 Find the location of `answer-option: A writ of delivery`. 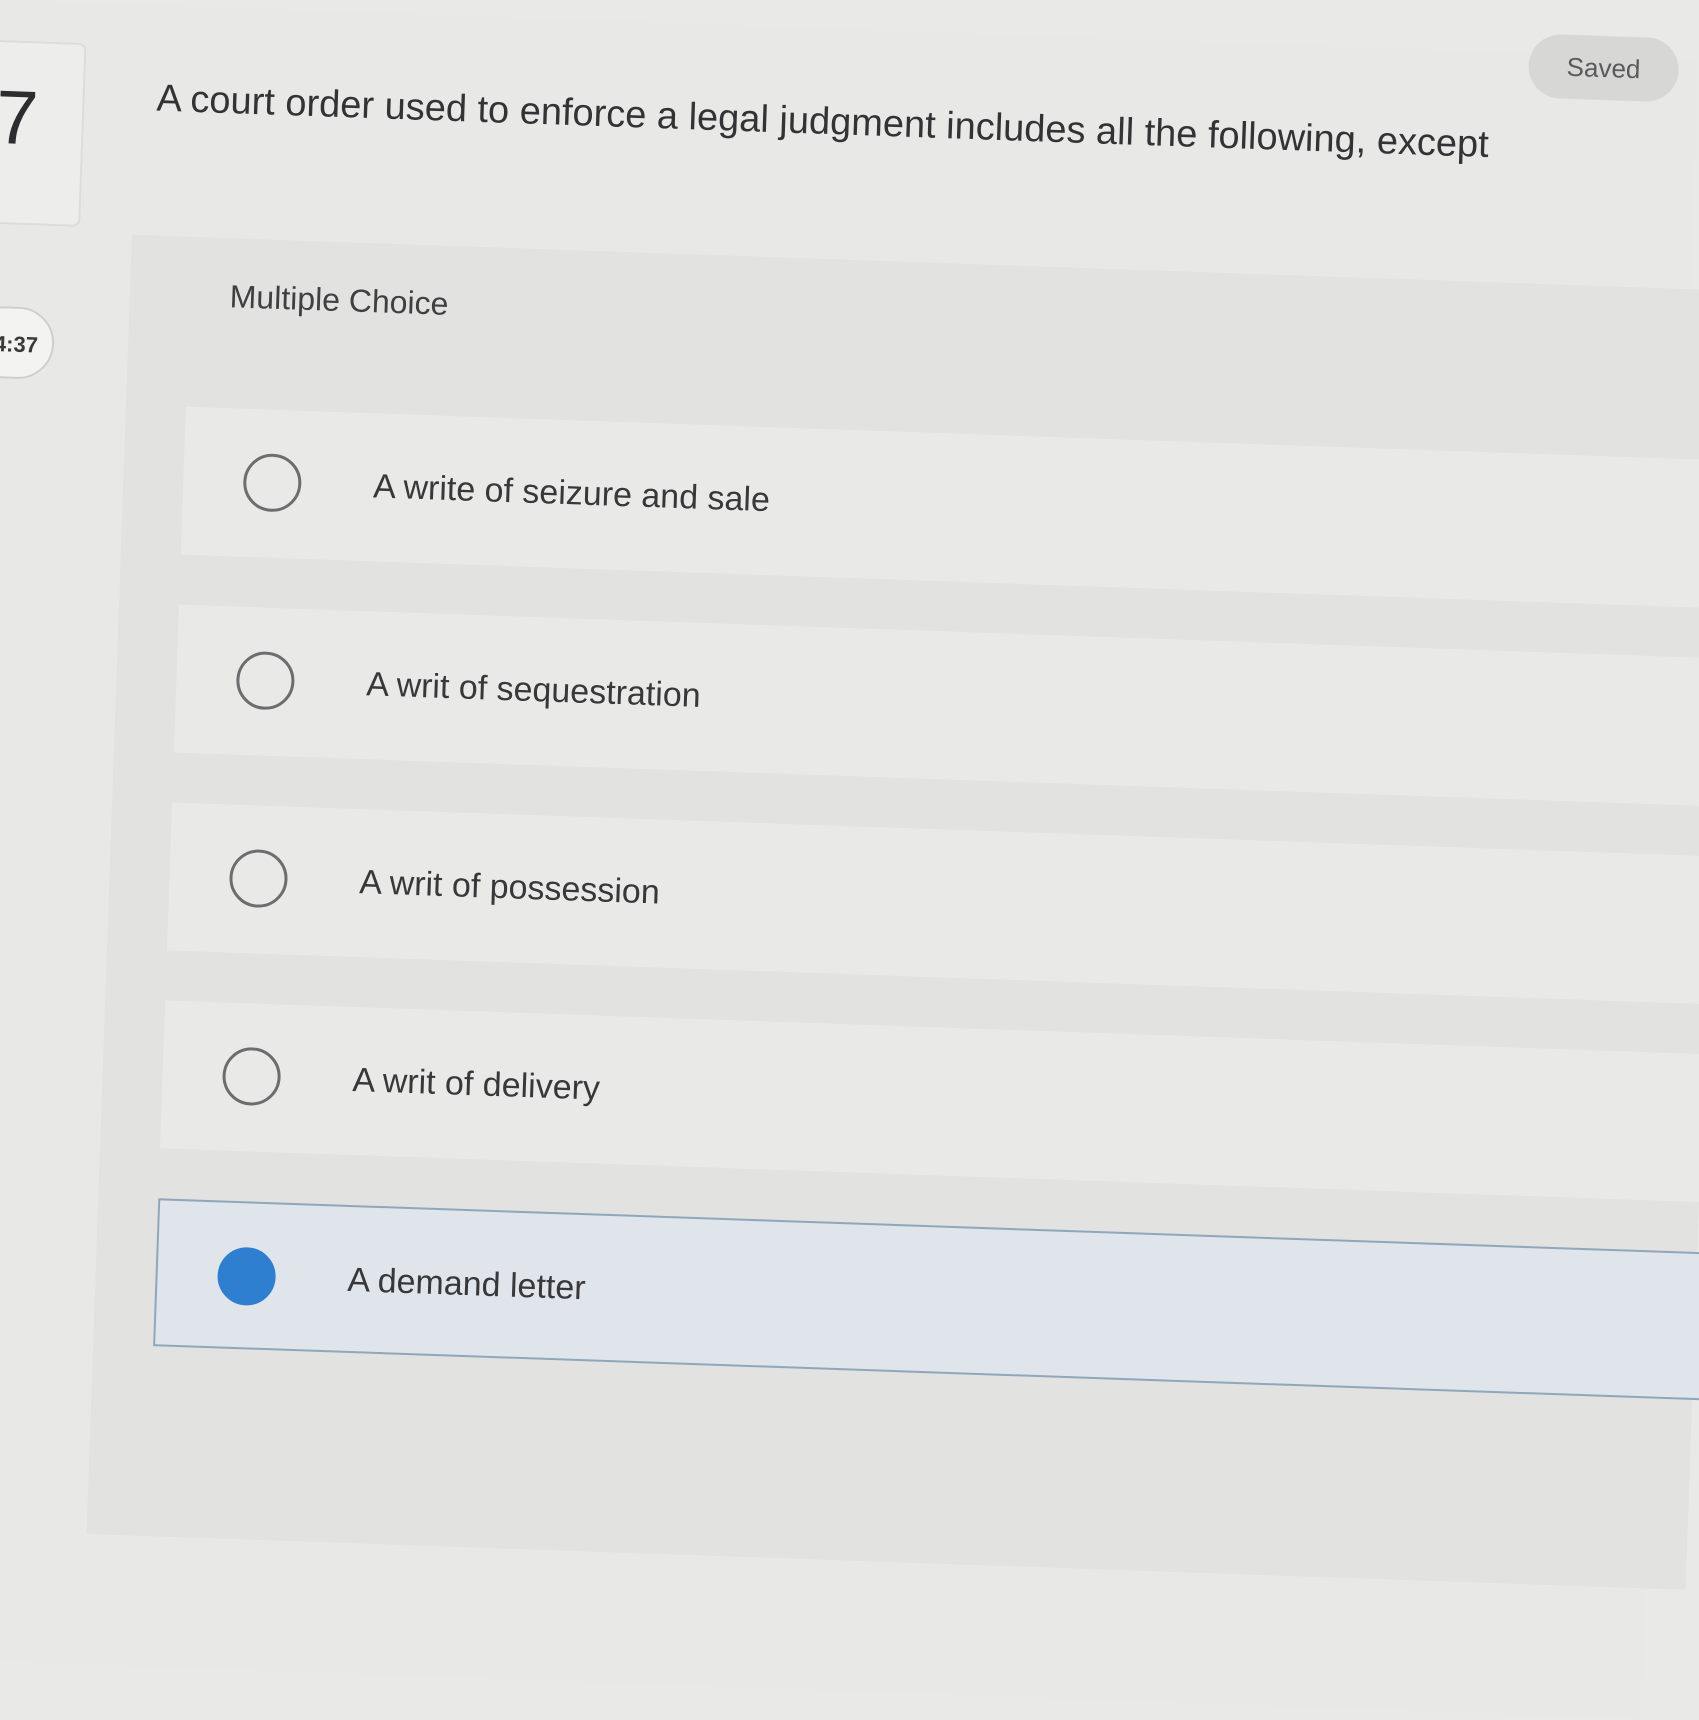

answer-option: A writ of delivery is located at coordinates (929, 1101).